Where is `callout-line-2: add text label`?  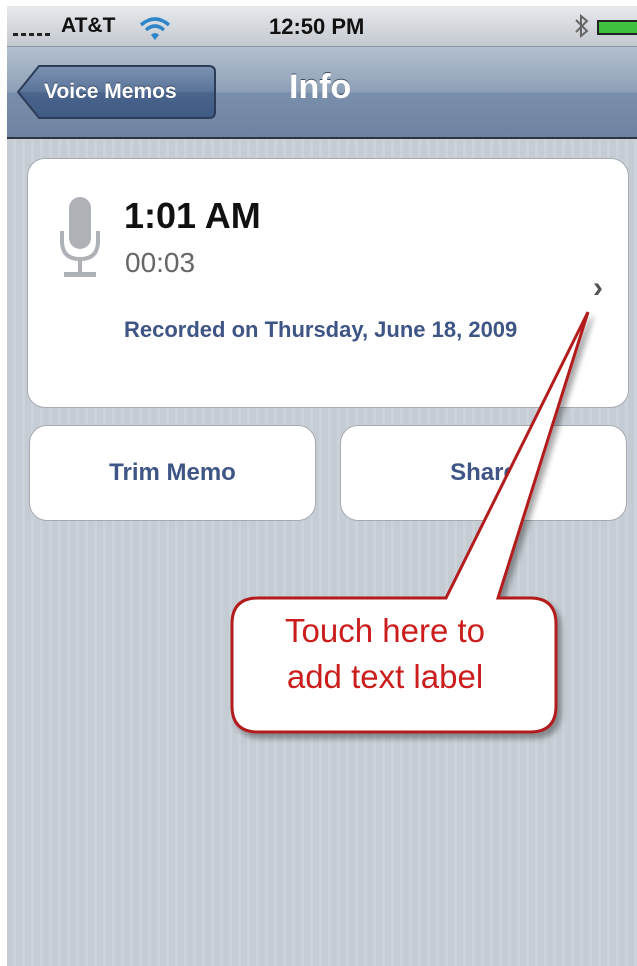
callout-line-2: add text label is located at coordinates (385, 676).